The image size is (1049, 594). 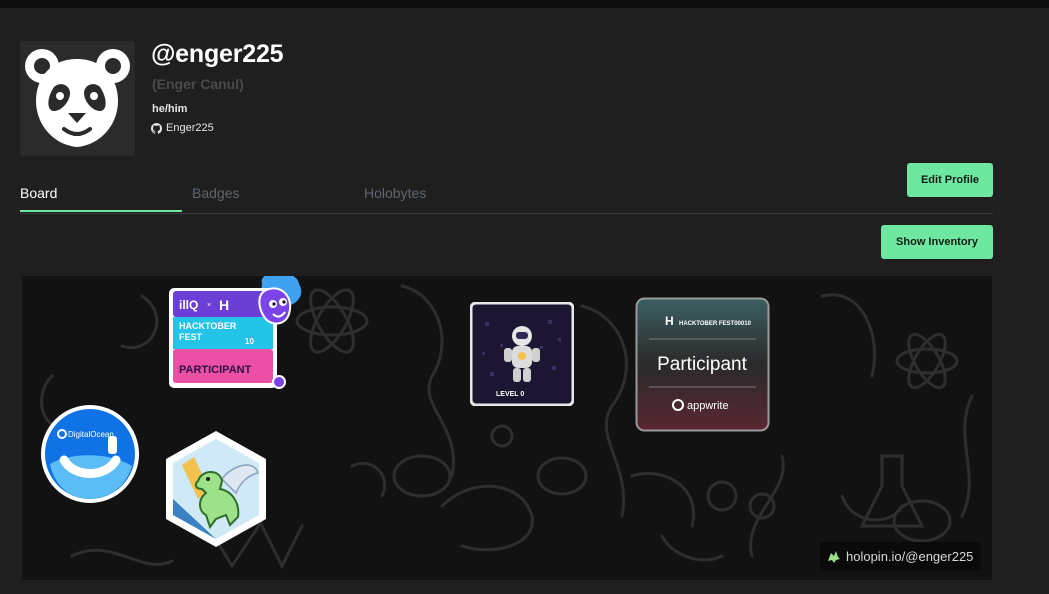 What do you see at coordinates (170, 109) in the screenshot?
I see `pronouns: he/him` at bounding box center [170, 109].